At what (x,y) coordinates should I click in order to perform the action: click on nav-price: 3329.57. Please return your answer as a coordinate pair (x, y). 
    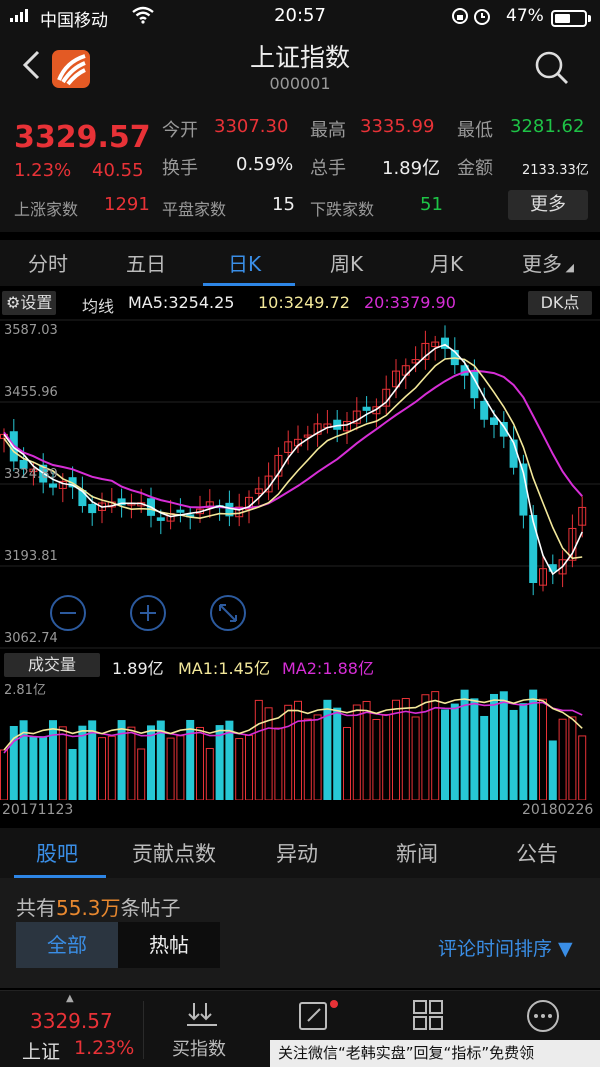
    Looking at the image, I should click on (71, 1021).